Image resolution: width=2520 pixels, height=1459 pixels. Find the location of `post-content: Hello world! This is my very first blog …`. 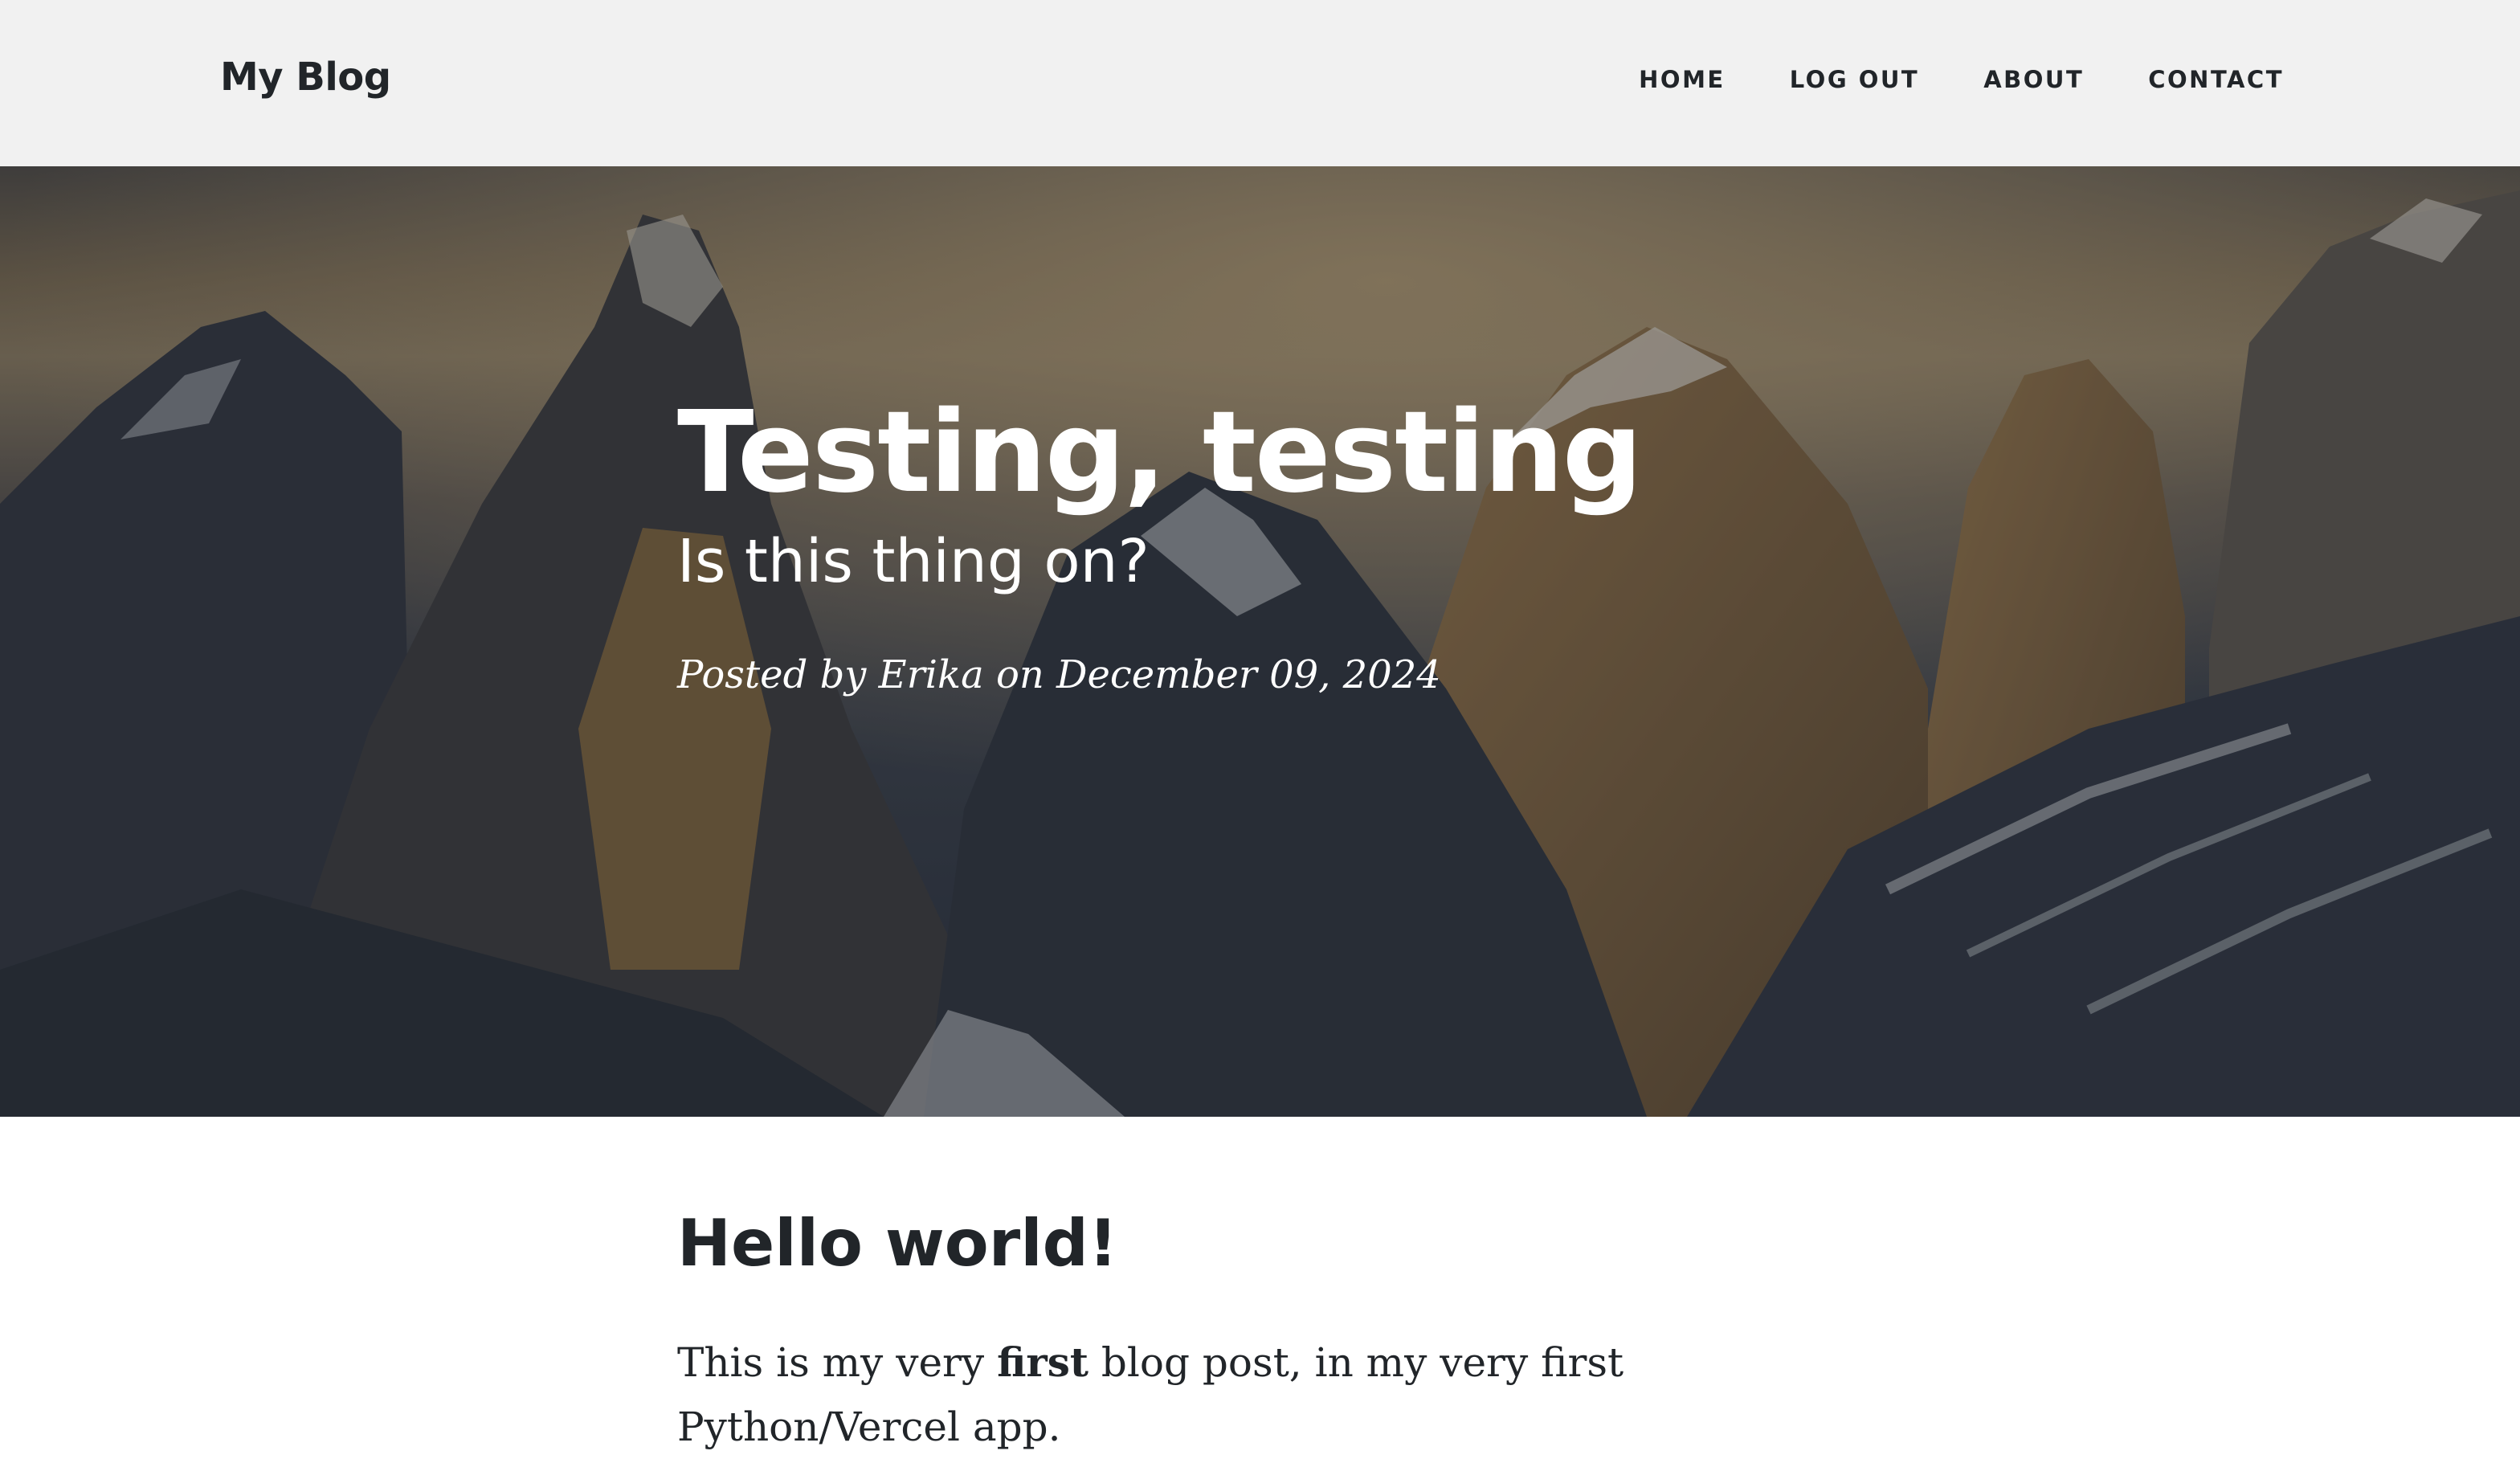

post-content: Hello world! This is my very first blog … is located at coordinates (1259, 1332).